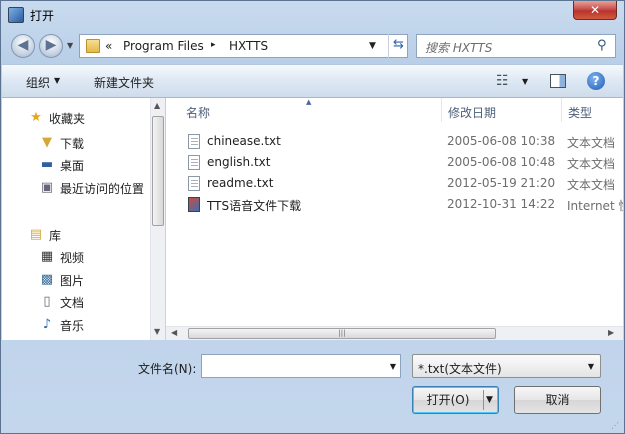 This screenshot has width=625, height=434. What do you see at coordinates (163, 46) in the screenshot?
I see `breadcrumb-program-files: Program Files` at bounding box center [163, 46].